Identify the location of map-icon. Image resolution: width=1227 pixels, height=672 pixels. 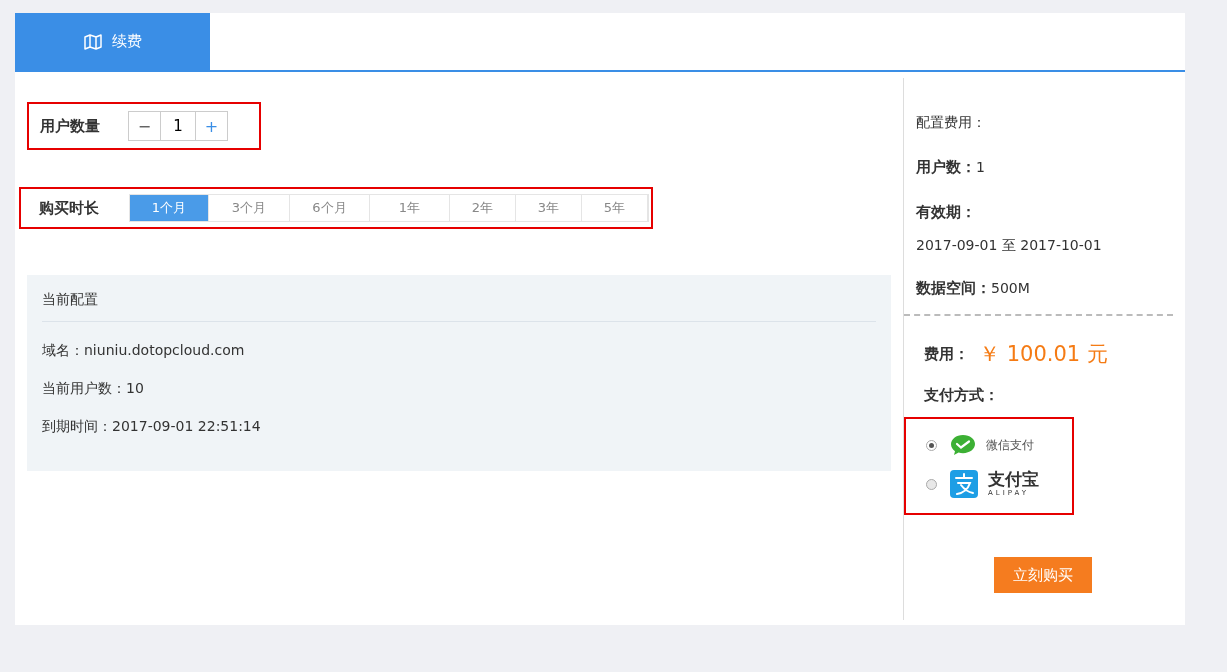
(92, 41).